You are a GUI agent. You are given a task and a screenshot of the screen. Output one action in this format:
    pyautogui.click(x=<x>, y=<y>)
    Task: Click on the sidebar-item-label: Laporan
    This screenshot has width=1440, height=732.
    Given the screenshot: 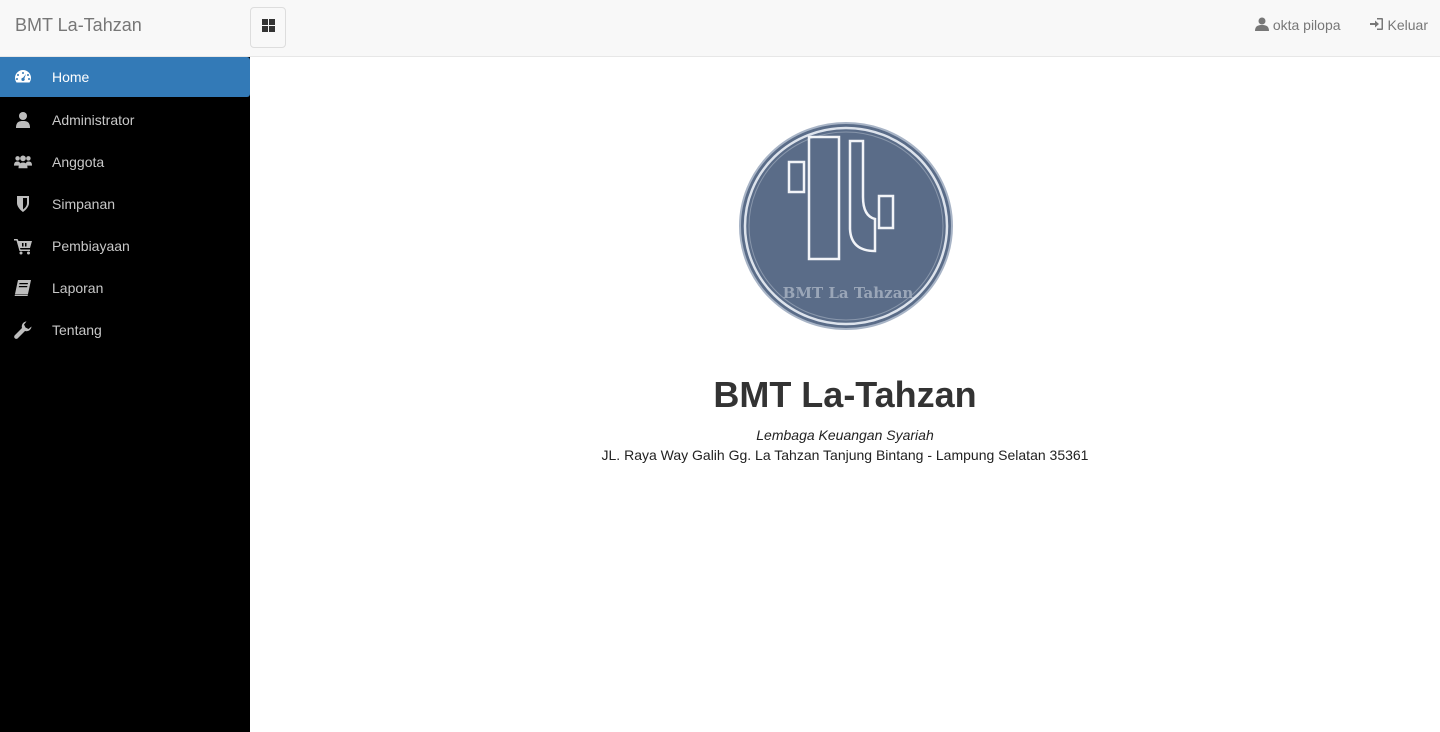 What is the action you would take?
    pyautogui.click(x=78, y=288)
    